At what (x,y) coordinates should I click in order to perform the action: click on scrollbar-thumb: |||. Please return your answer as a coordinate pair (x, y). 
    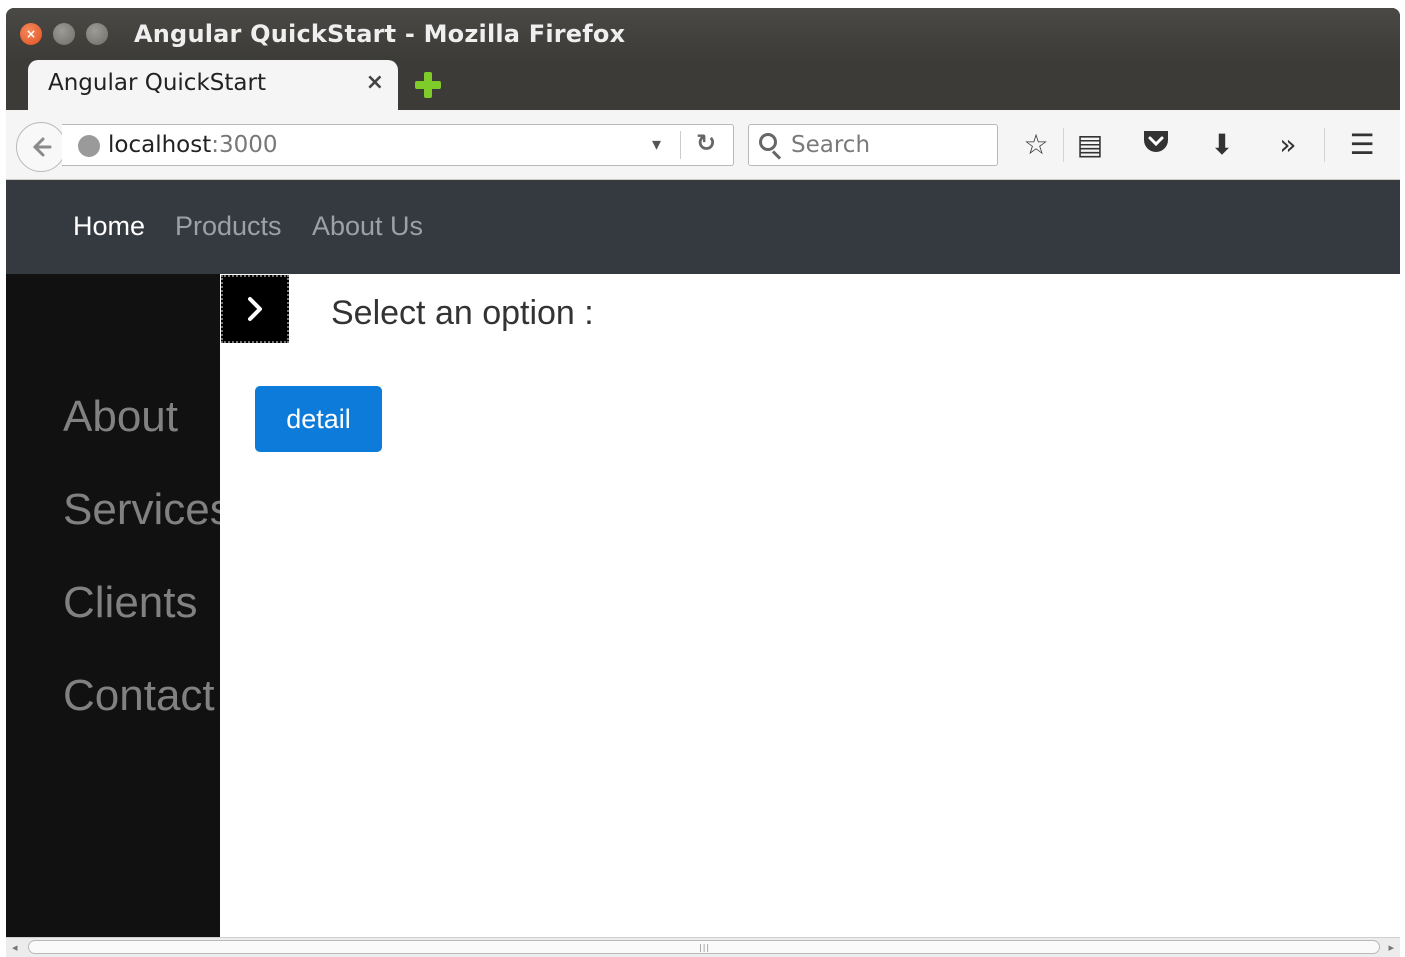
    Looking at the image, I should click on (704, 947).